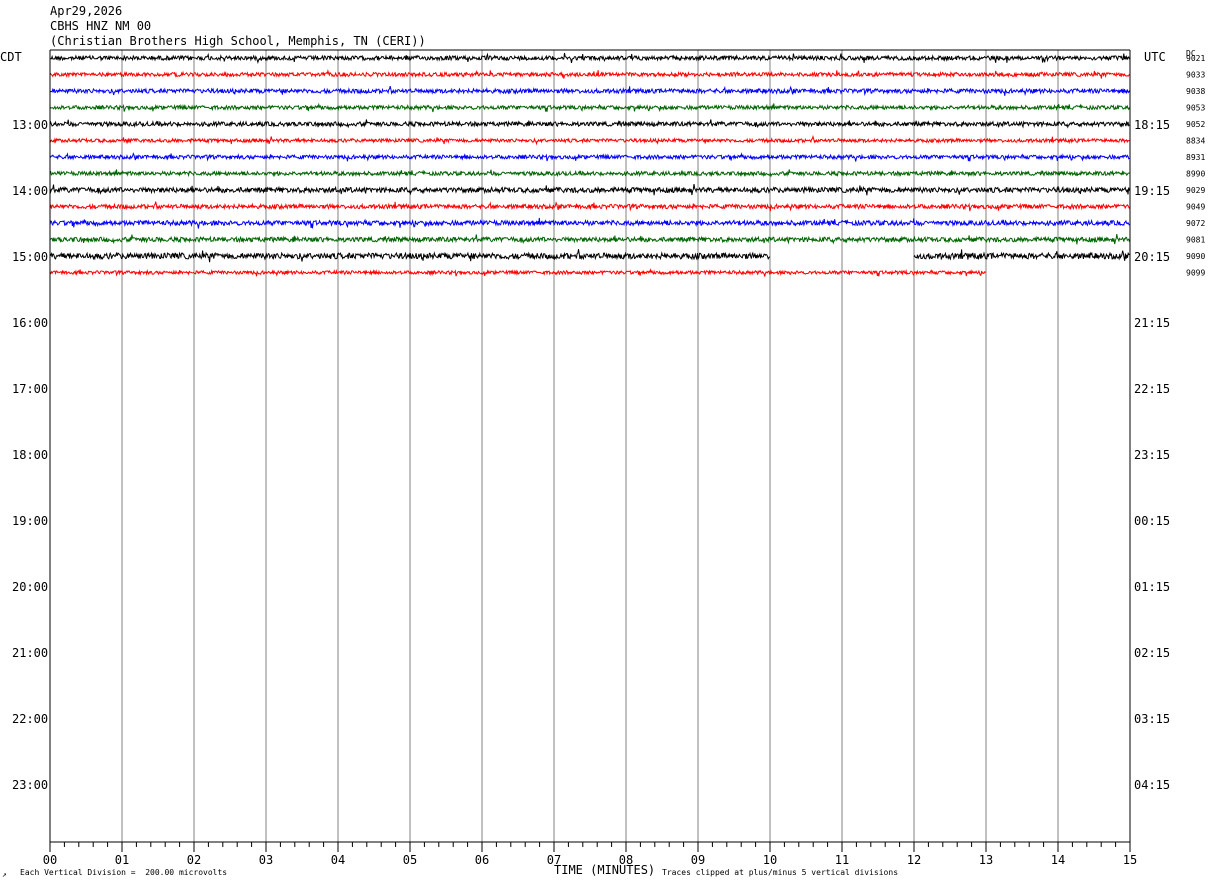 The image size is (1210, 886). I want to click on dc-value-label: 9021, so click(1195, 58).